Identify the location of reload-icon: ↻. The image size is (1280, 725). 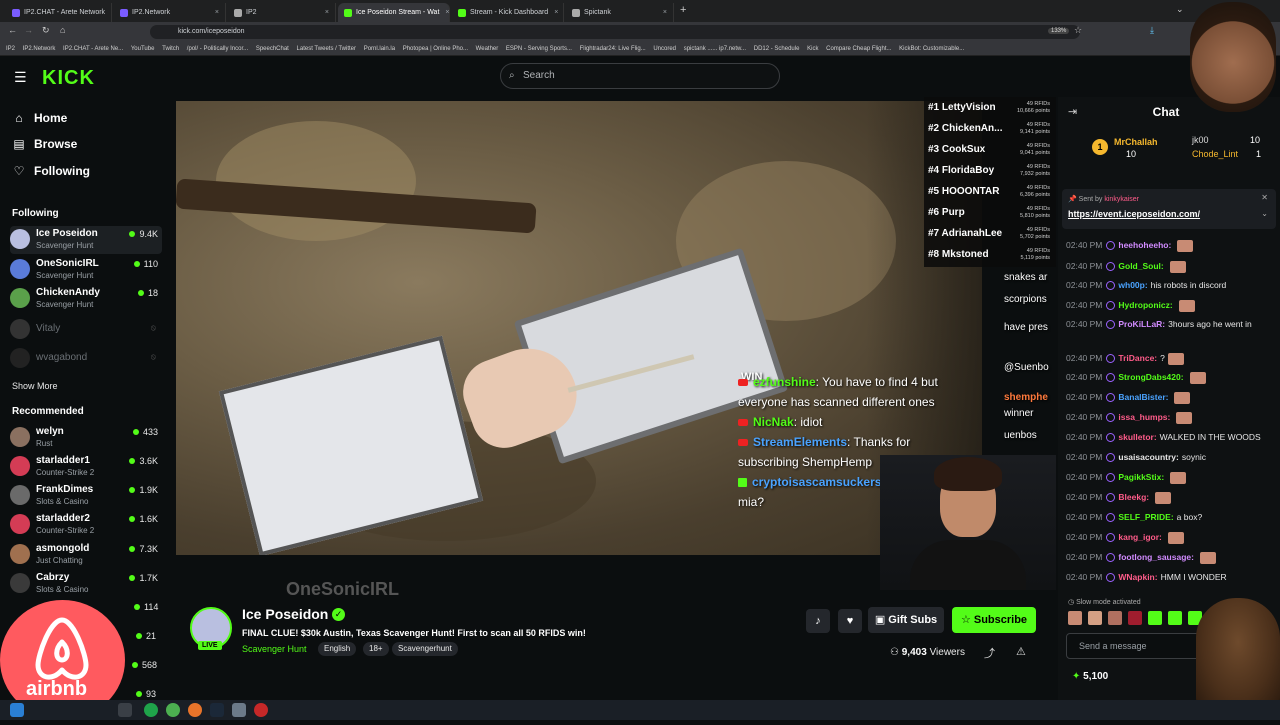
(46, 30).